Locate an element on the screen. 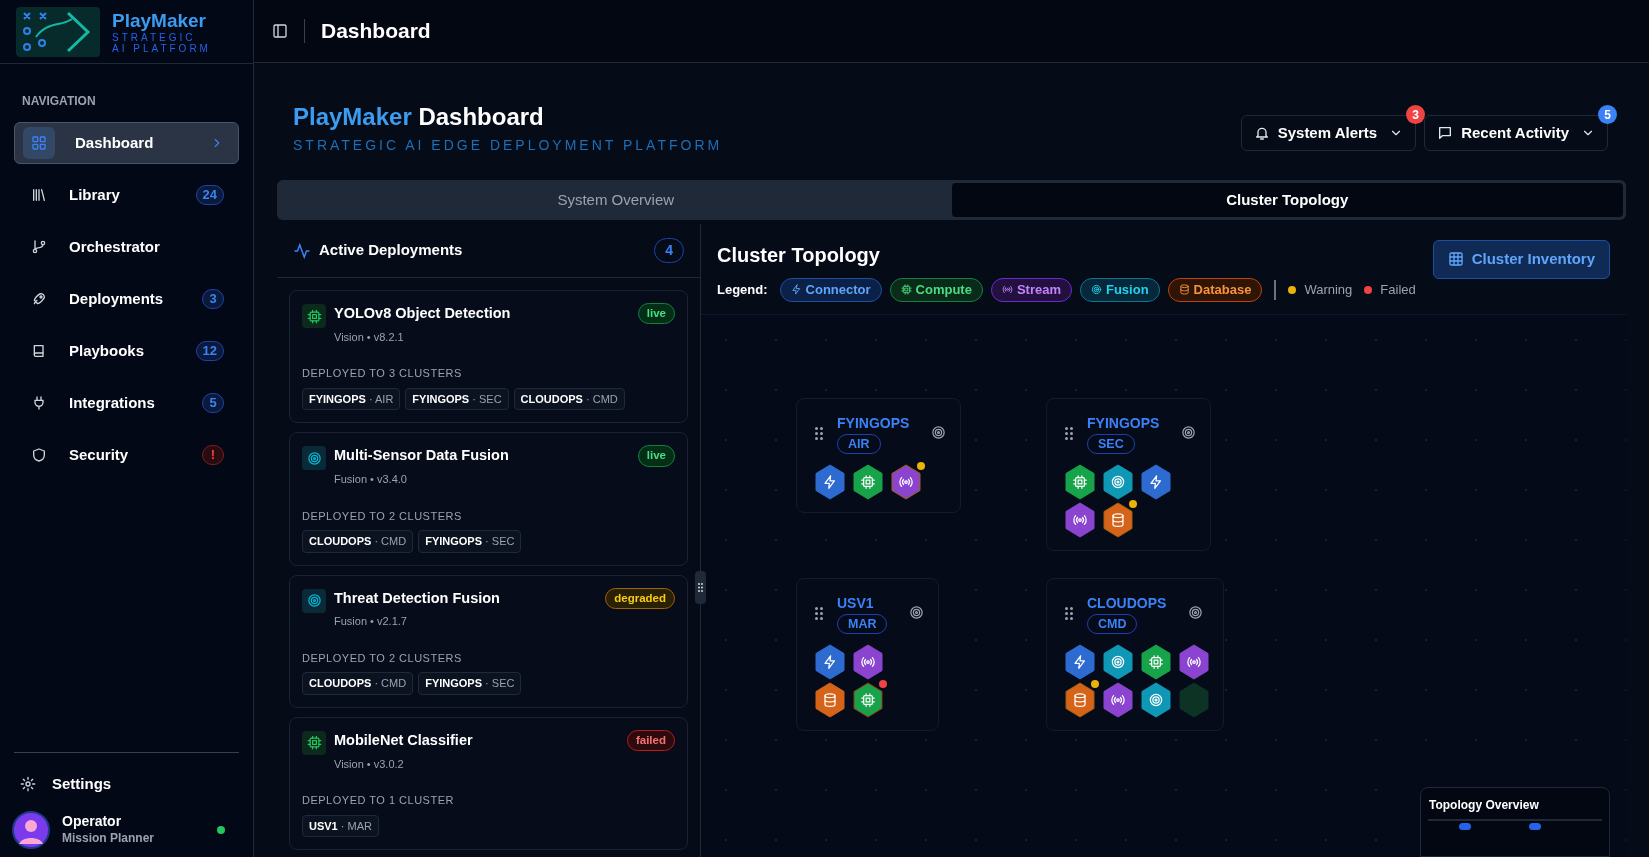  deployment-card: MobileNet Classifier Vision • v3.0.2 failed DEPLOYED TO 1 CLUSTER USV1 · MAR is located at coordinates (488, 783).